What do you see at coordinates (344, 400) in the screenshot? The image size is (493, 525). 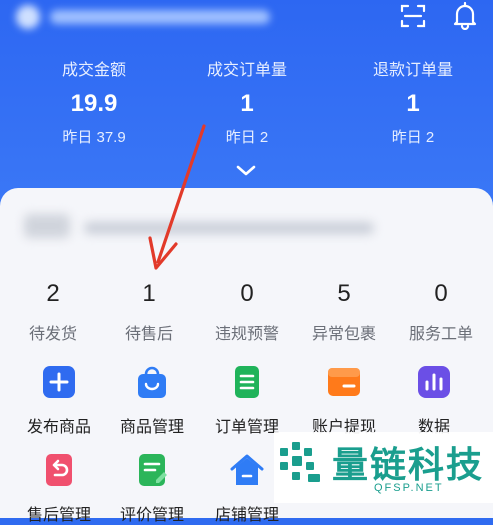 I see `tool-account-withdraw: 账户提现` at bounding box center [344, 400].